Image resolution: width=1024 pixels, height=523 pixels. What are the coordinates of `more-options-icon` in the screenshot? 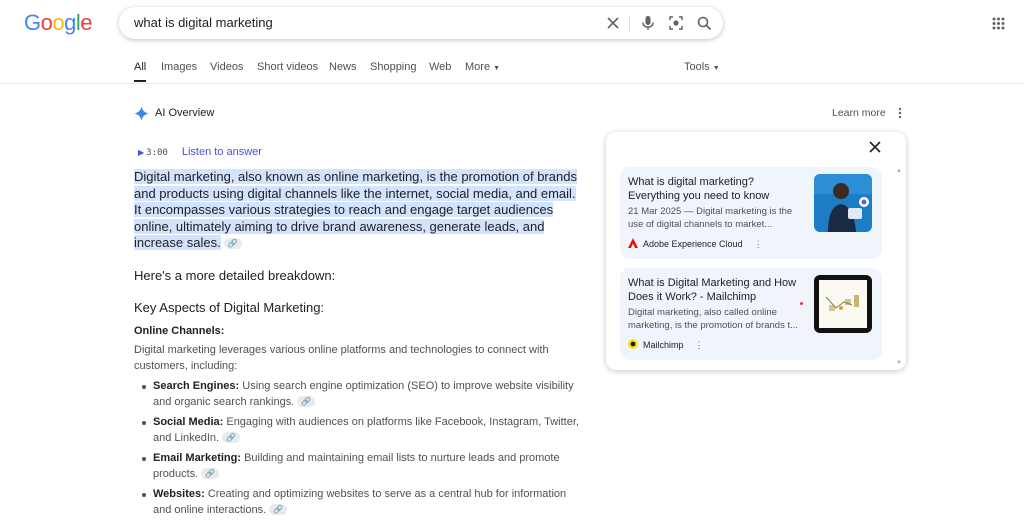 It's located at (900, 115).